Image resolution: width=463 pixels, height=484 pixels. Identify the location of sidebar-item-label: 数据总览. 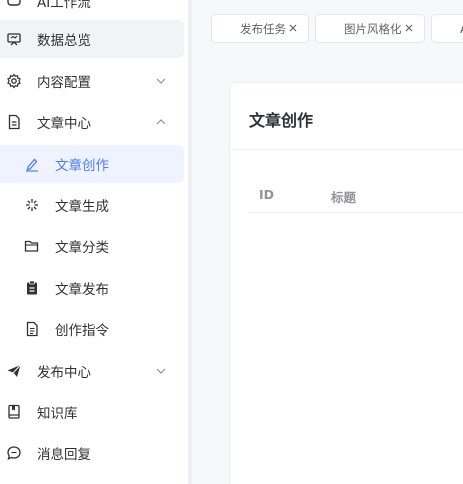
(64, 41).